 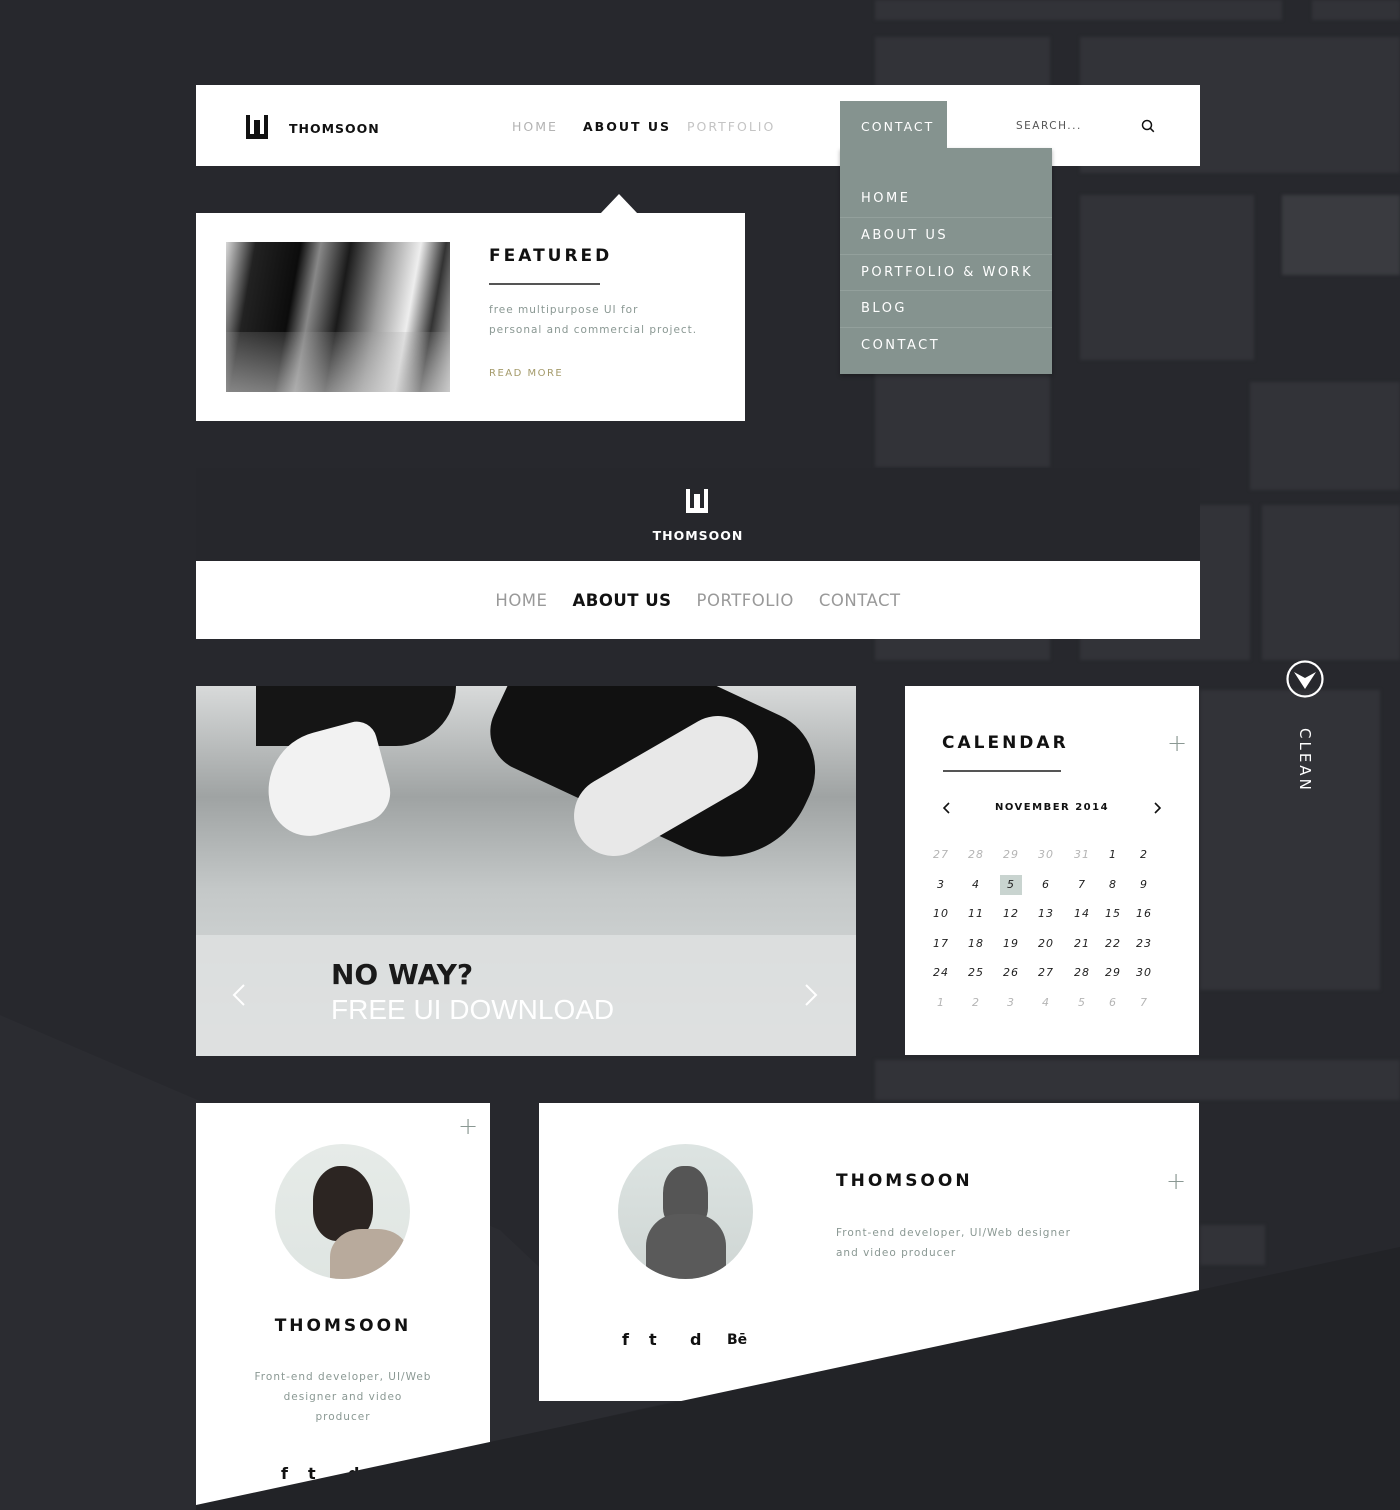 What do you see at coordinates (976, 973) in the screenshot?
I see `calendar-day: 25` at bounding box center [976, 973].